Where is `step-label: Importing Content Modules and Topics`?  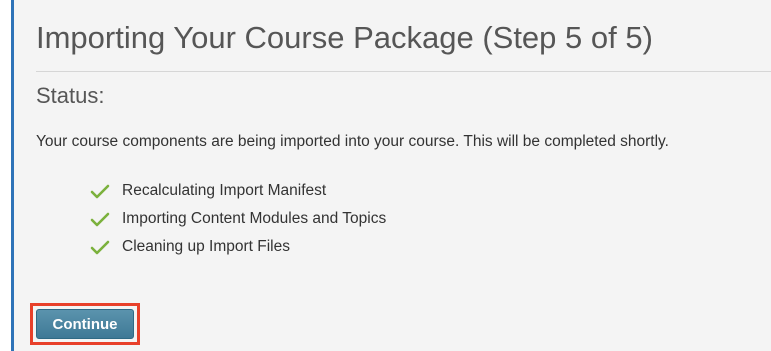 step-label: Importing Content Modules and Topics is located at coordinates (254, 218).